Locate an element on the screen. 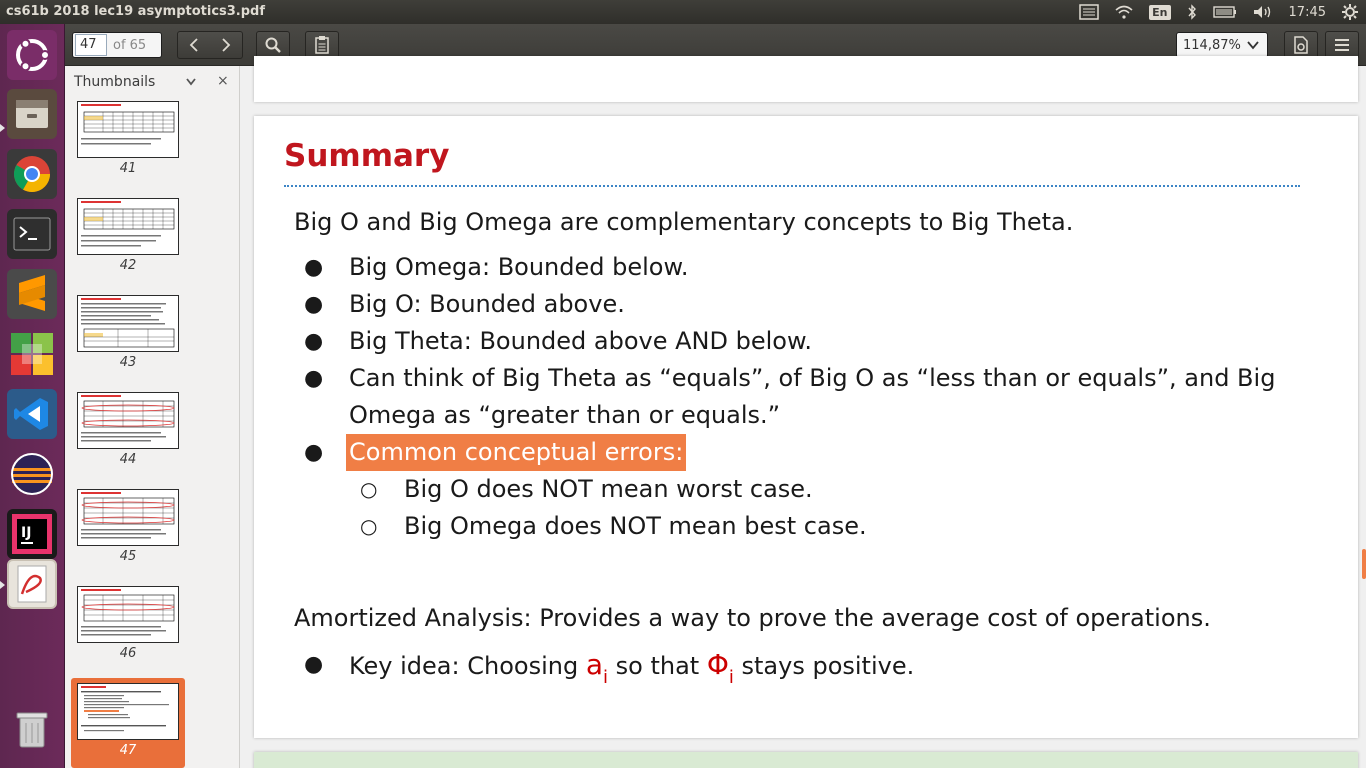  next-page-button is located at coordinates (226, 45).